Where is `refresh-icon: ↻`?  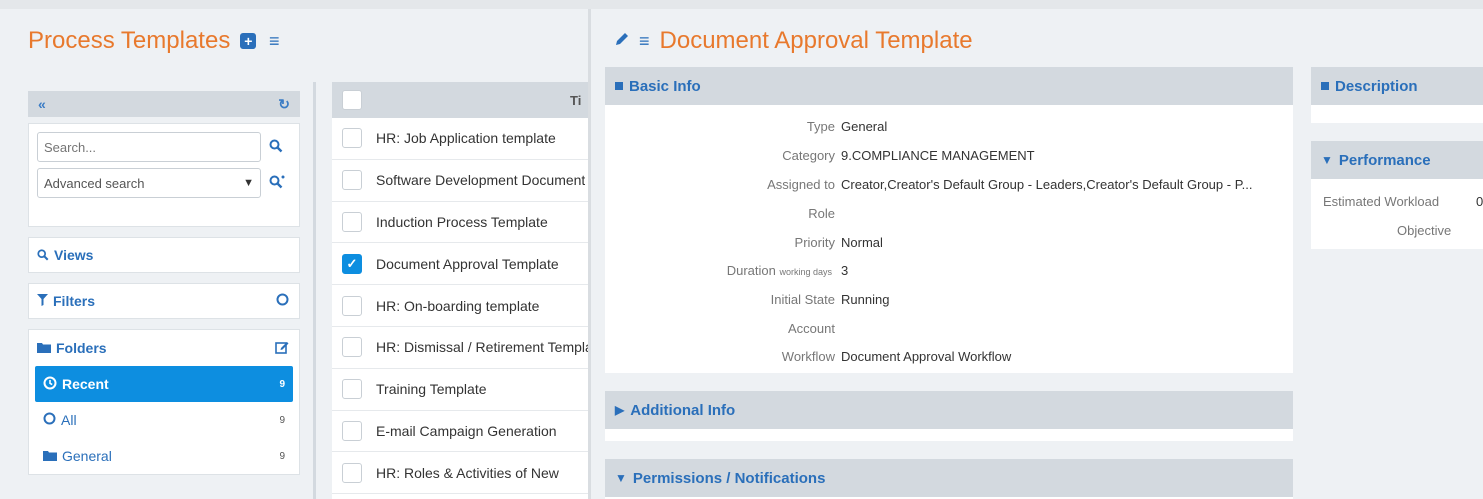
refresh-icon: ↻ is located at coordinates (284, 104).